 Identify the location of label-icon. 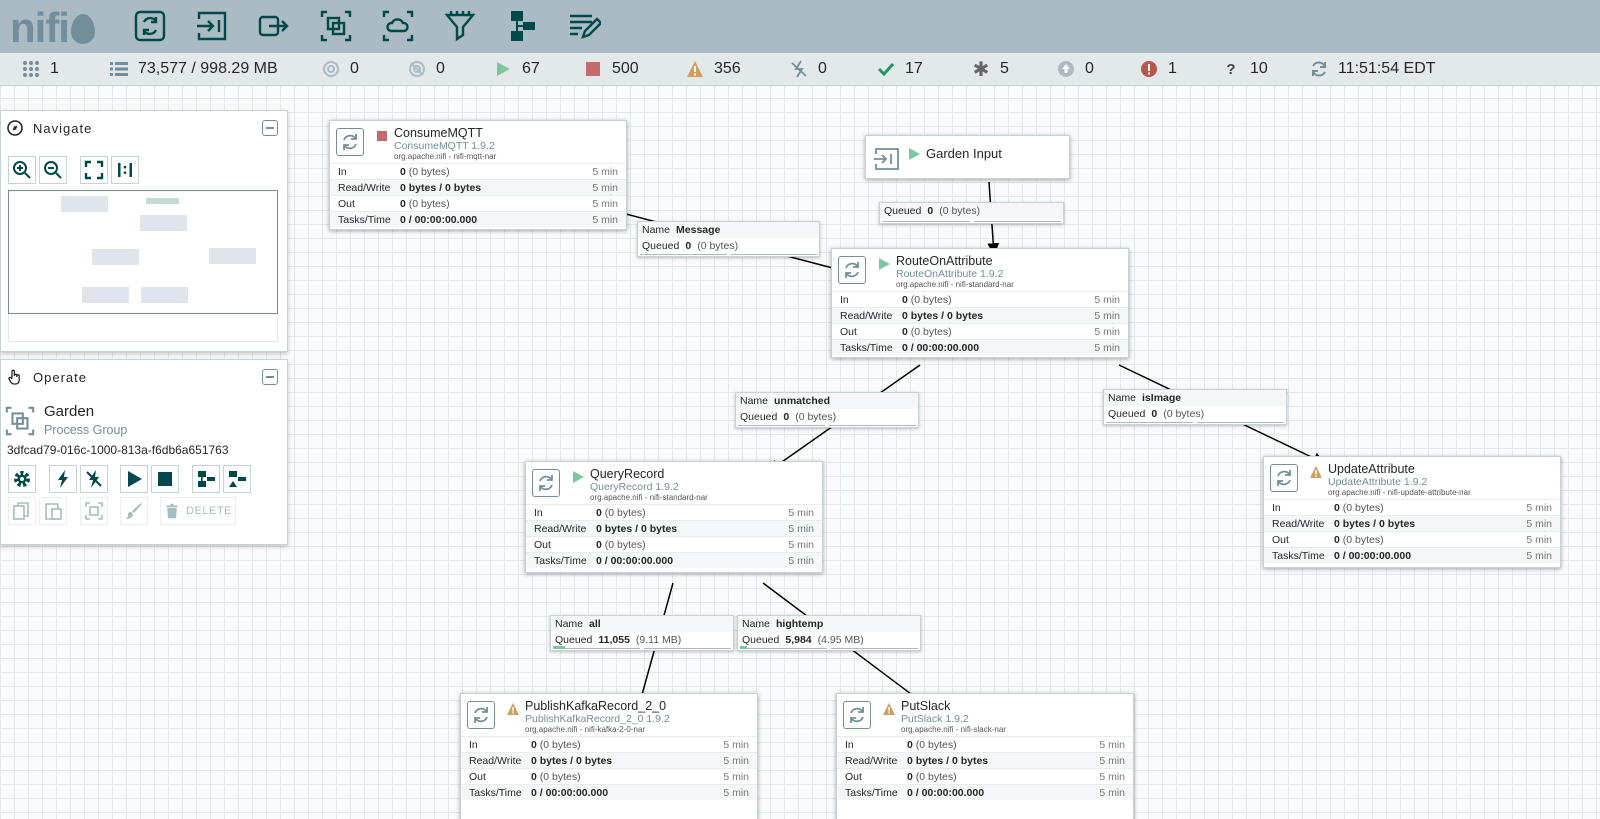
(584, 26).